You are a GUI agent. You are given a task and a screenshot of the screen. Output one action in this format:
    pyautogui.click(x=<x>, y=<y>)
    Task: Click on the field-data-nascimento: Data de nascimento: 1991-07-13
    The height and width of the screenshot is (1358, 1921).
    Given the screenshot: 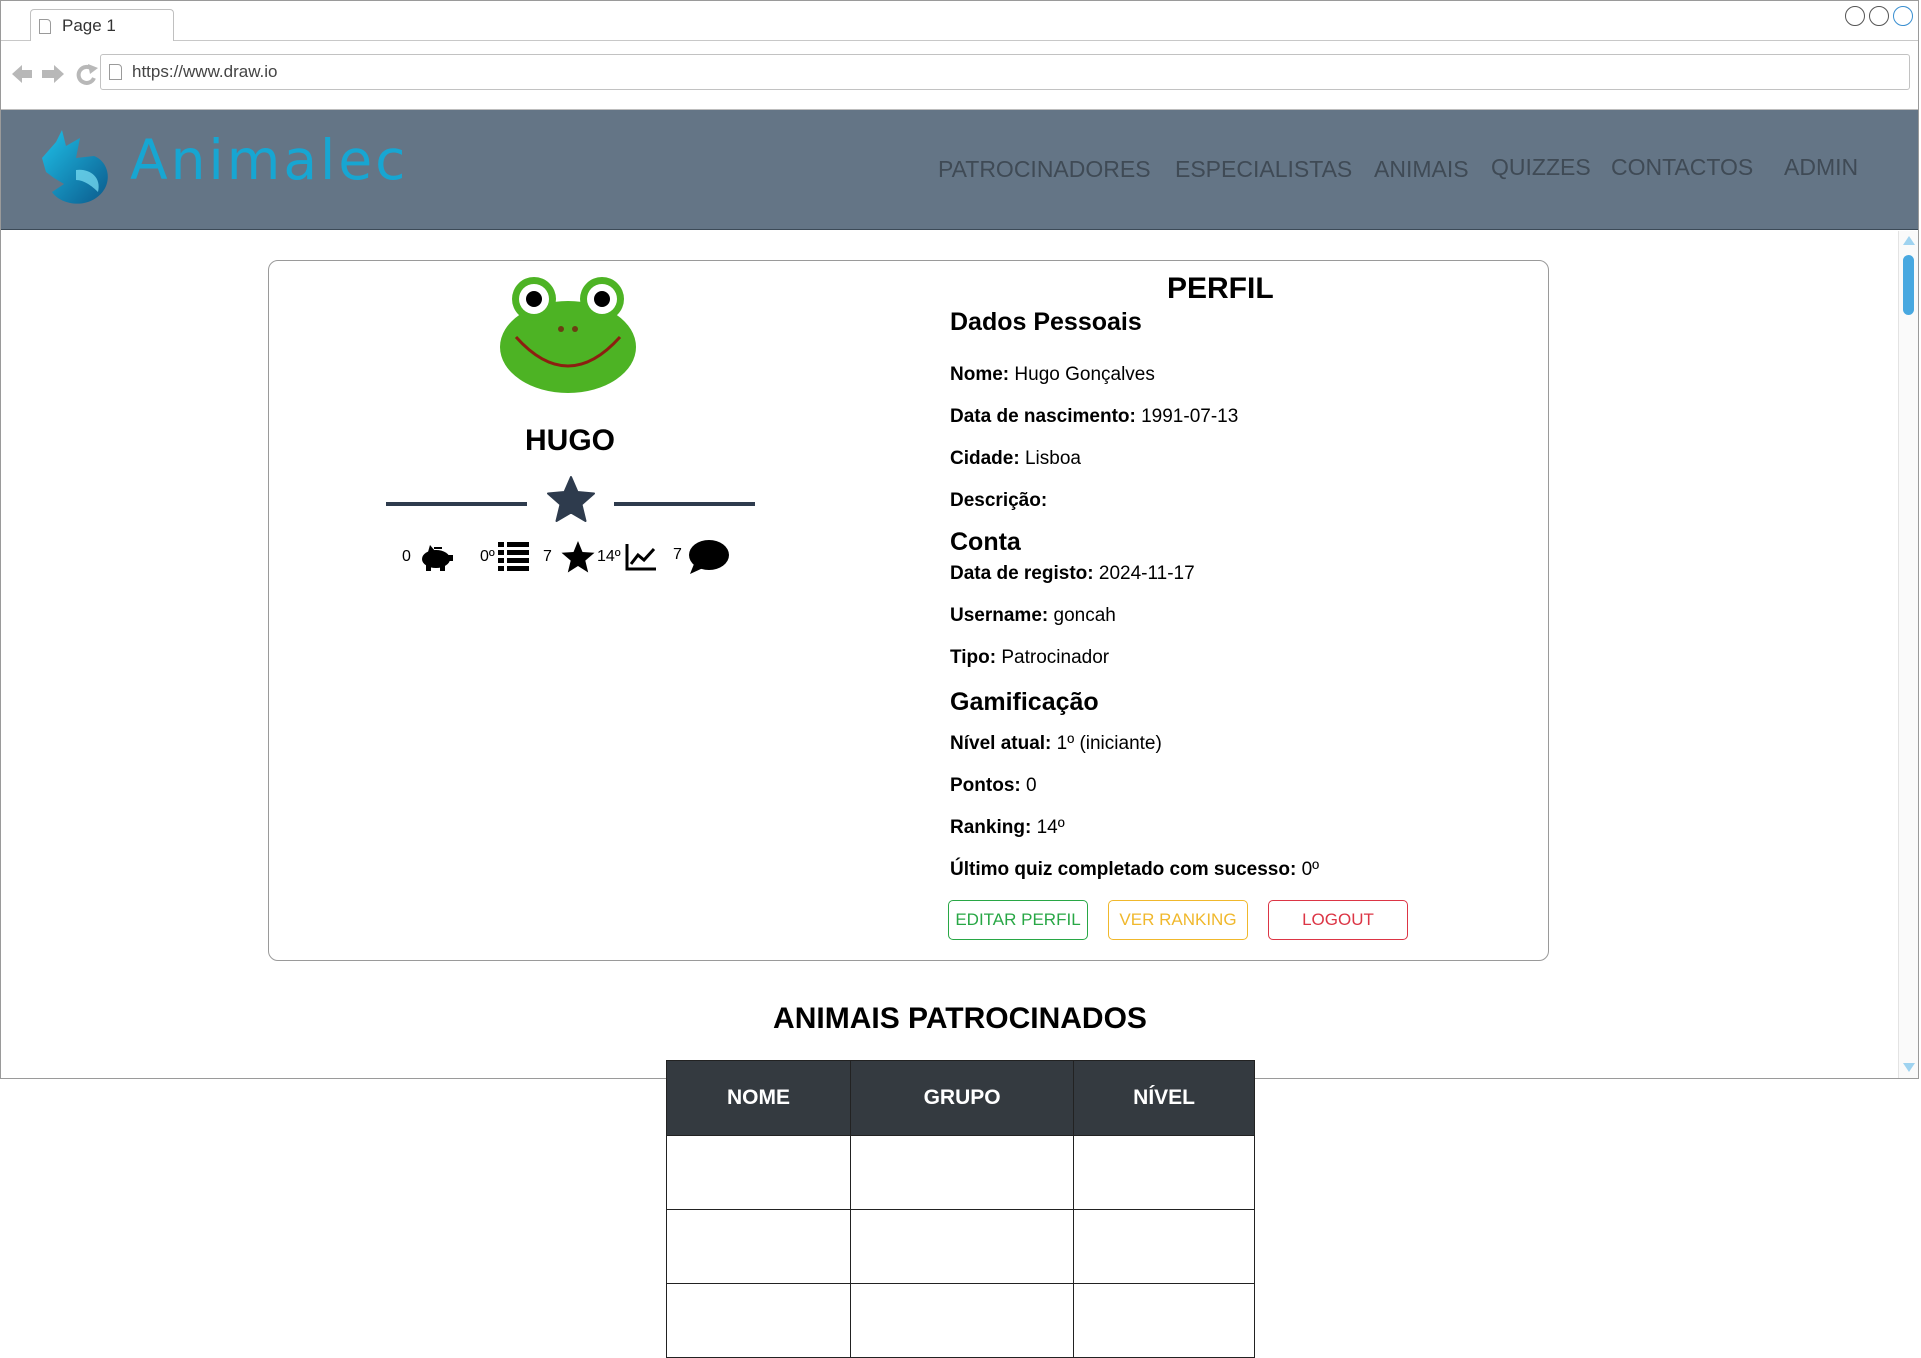 What is the action you would take?
    pyautogui.click(x=1094, y=416)
    